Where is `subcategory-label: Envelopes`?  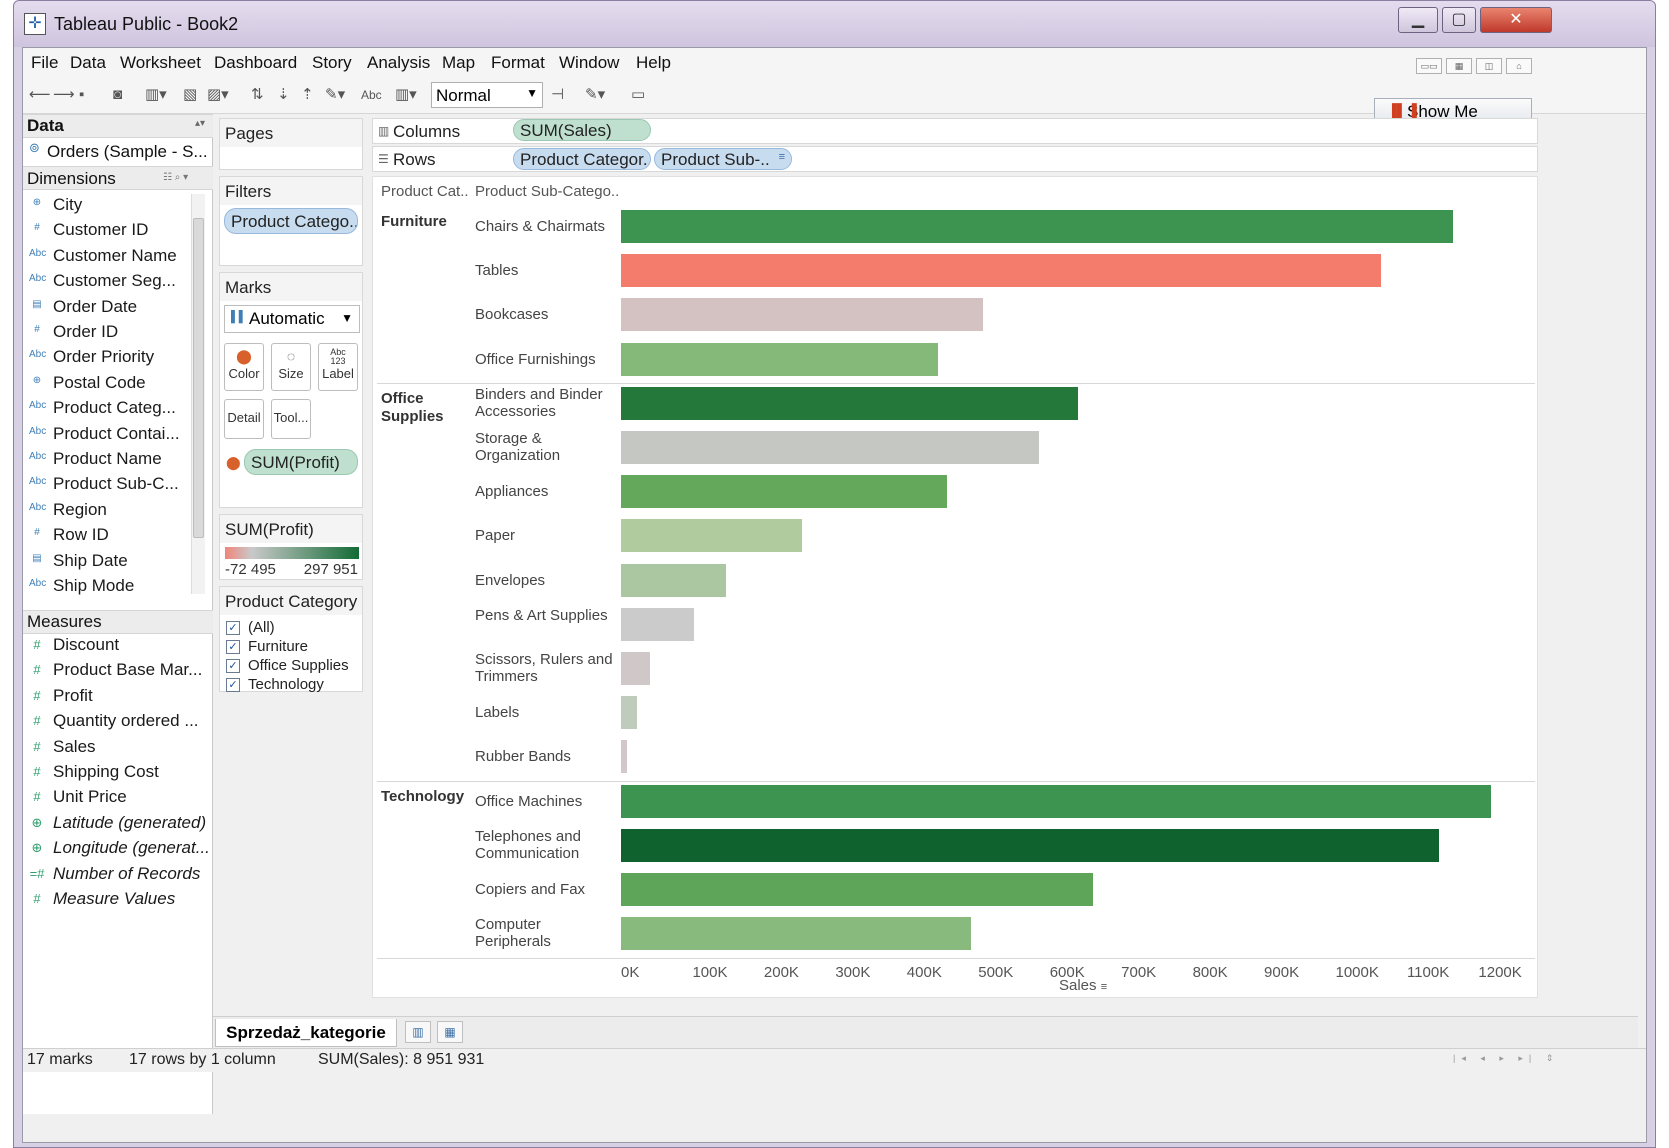
subcategory-label: Envelopes is located at coordinates (545, 580).